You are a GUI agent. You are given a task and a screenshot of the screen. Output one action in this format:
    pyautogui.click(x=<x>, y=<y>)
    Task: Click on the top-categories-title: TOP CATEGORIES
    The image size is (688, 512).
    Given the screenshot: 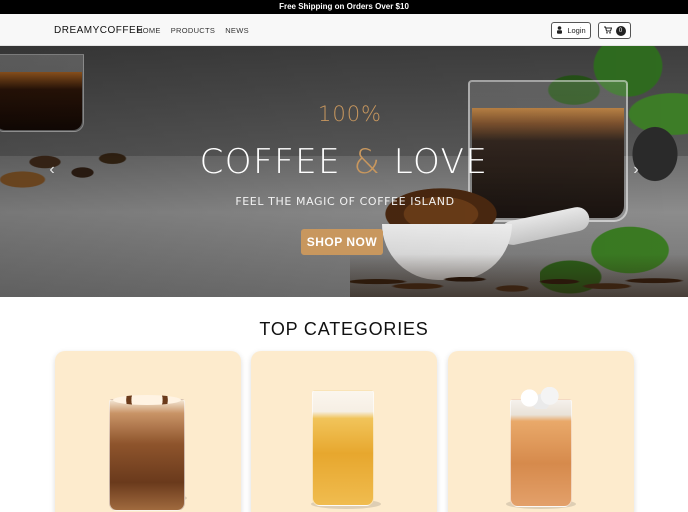 What is the action you would take?
    pyautogui.click(x=344, y=329)
    